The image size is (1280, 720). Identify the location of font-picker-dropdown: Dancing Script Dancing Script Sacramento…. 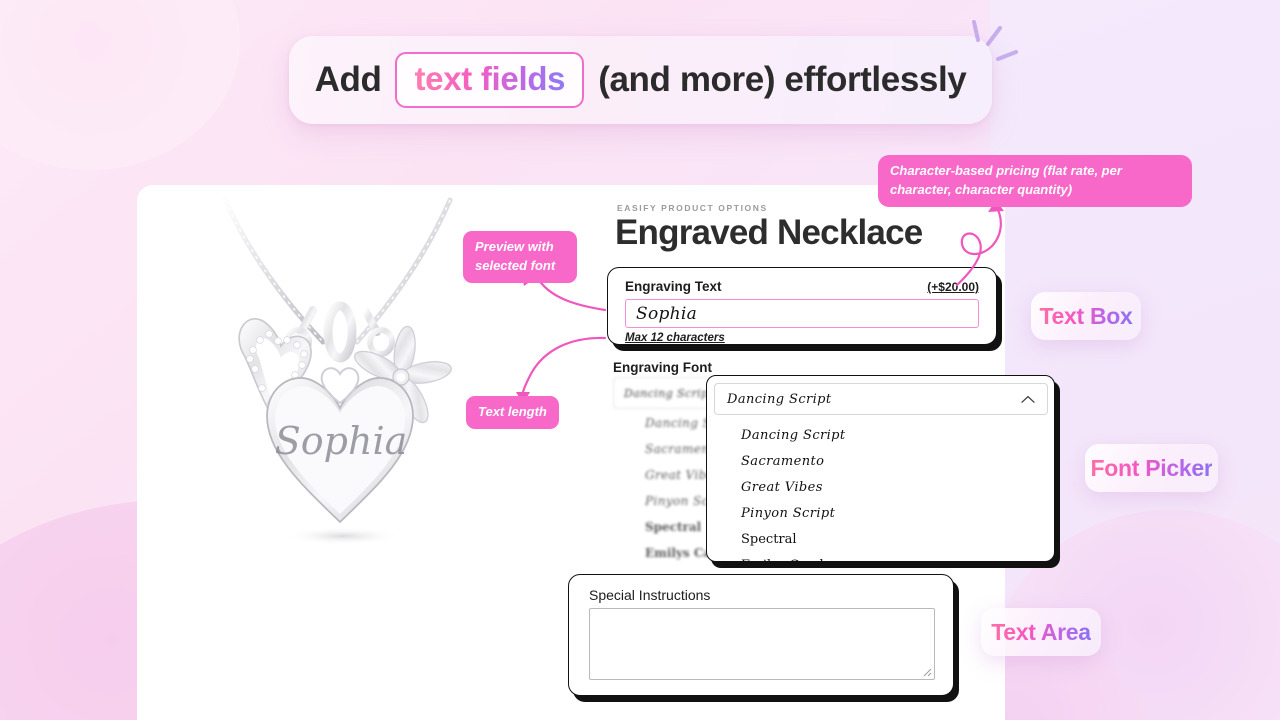
(880, 468).